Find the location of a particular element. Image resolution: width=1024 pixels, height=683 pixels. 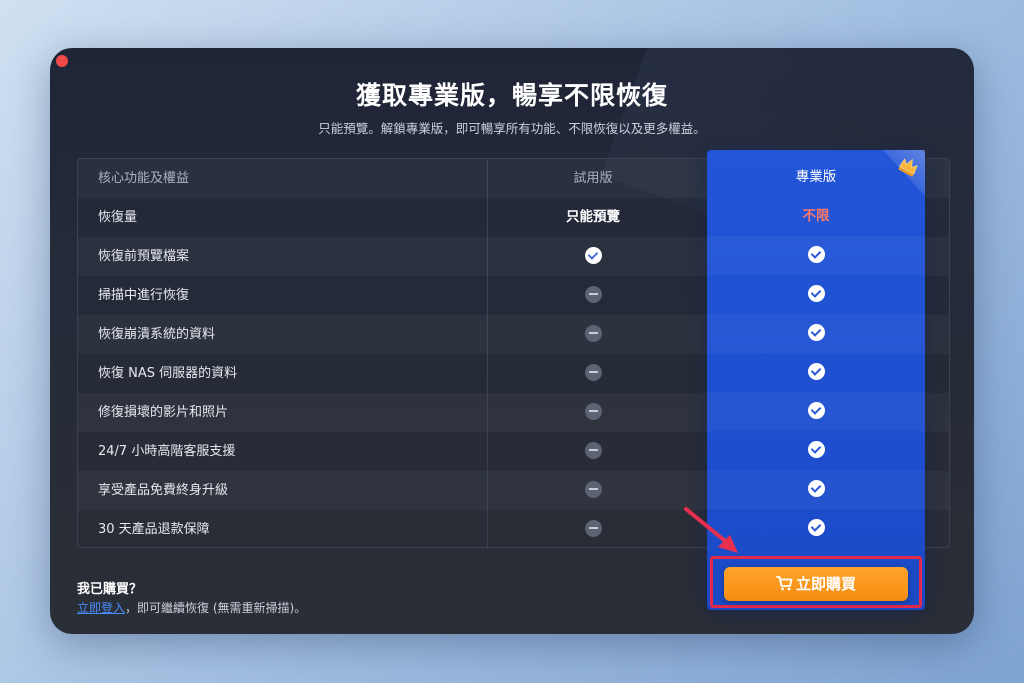

arrow-annotation is located at coordinates (711, 530).